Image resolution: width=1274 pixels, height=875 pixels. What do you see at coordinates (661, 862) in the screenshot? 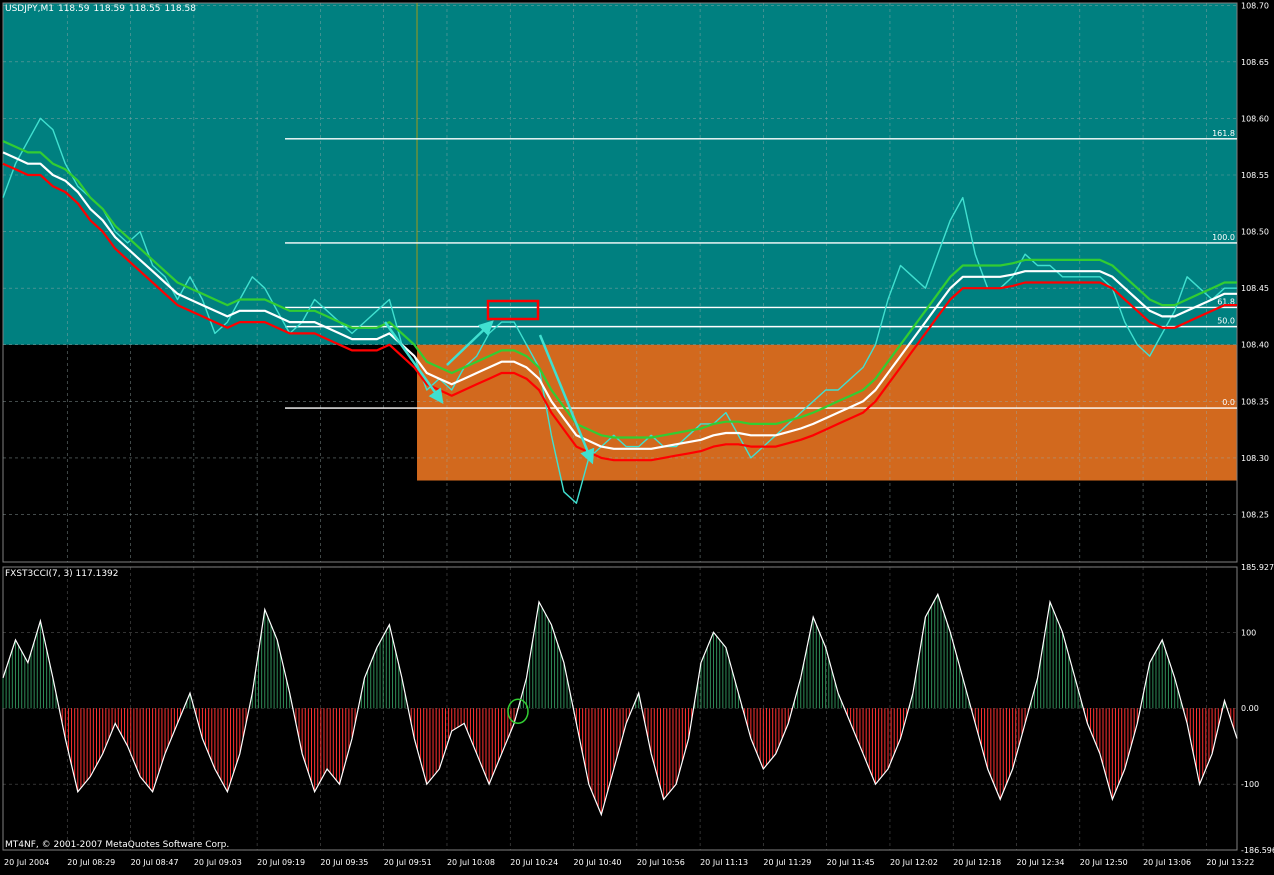
I see `time-tick-label: 20 Jul 10:56` at bounding box center [661, 862].